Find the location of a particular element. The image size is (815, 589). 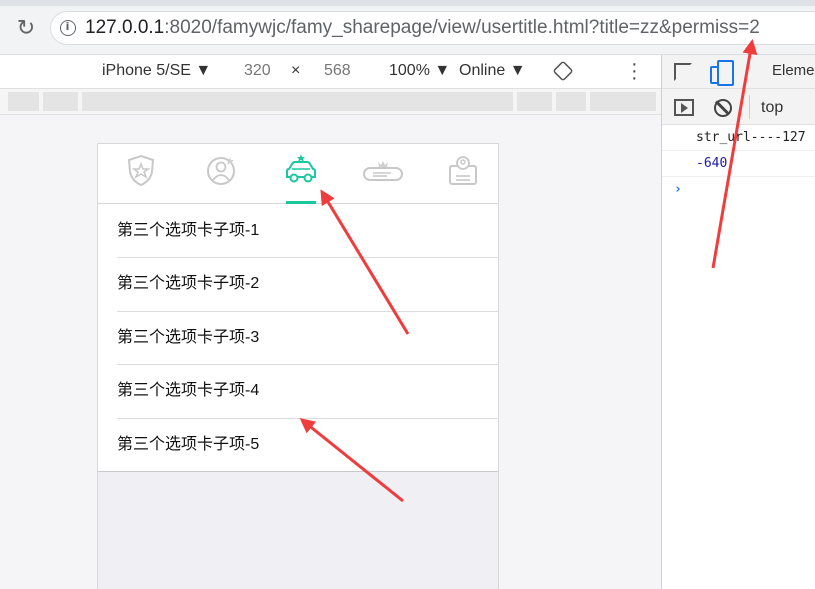

console-output: str_url----127 -640 › is located at coordinates (738, 164).